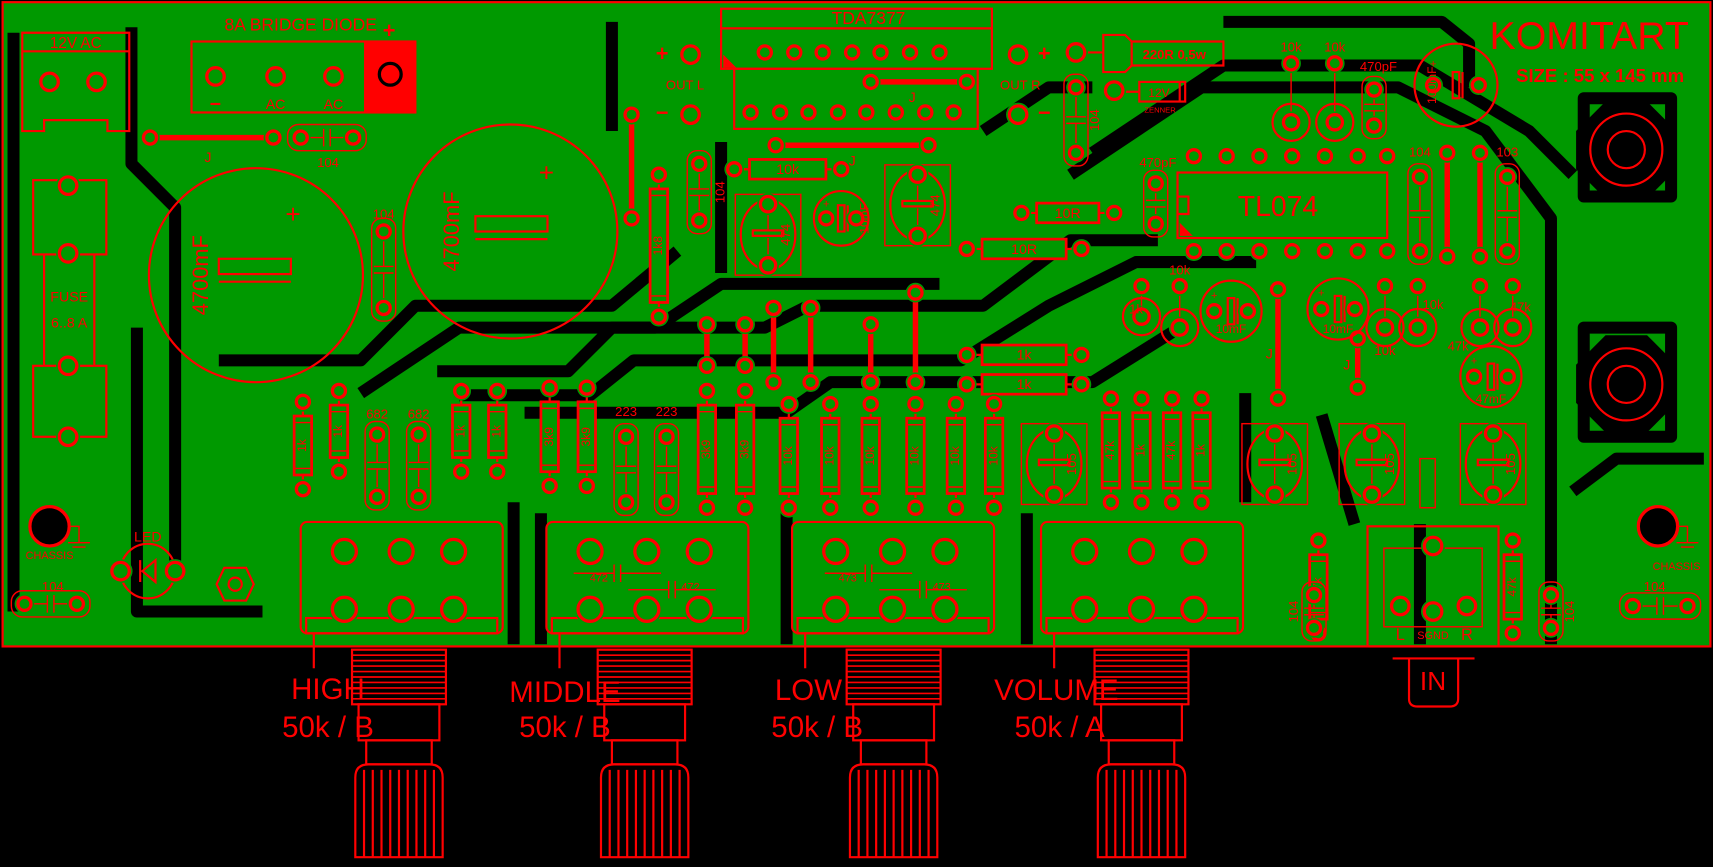  Describe the element at coordinates (1433, 636) in the screenshot. I see `input-sgnd: SGND` at that location.